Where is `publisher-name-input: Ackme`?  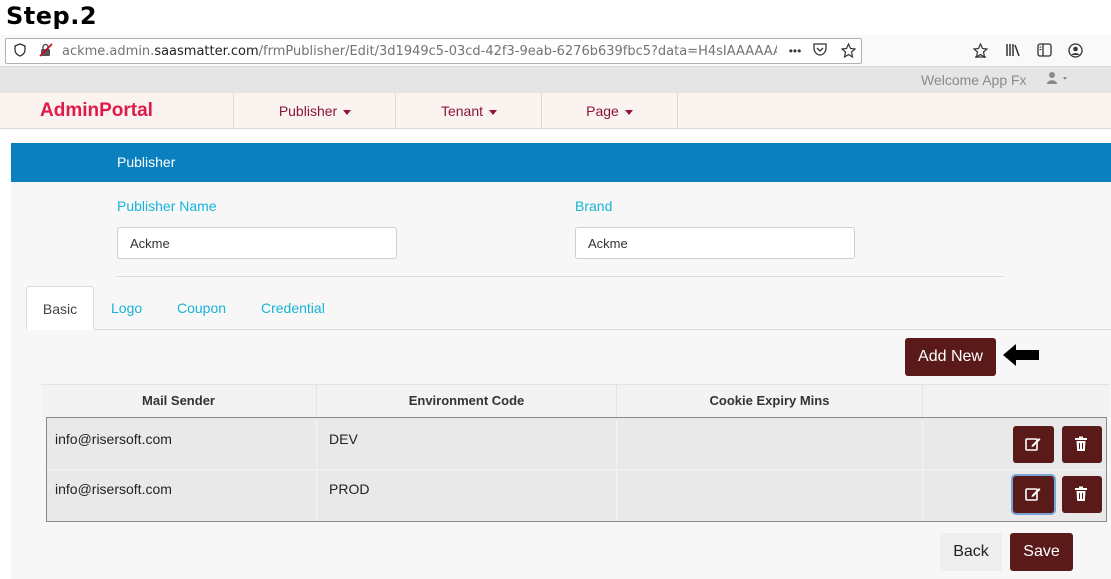 publisher-name-input: Ackme is located at coordinates (257, 243).